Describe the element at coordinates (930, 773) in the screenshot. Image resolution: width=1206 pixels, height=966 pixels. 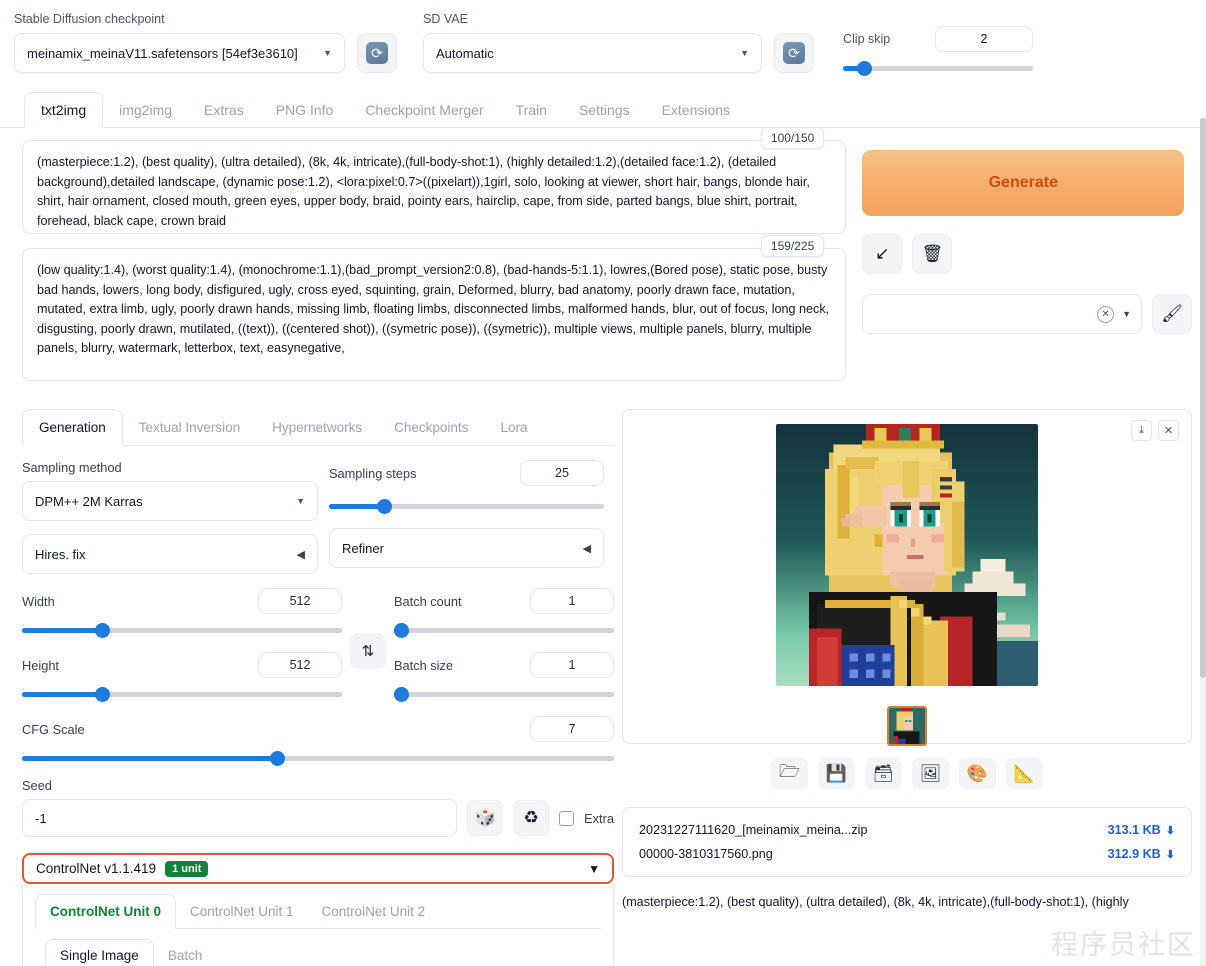
I see `send-to-img2img-button: 🖼` at that location.